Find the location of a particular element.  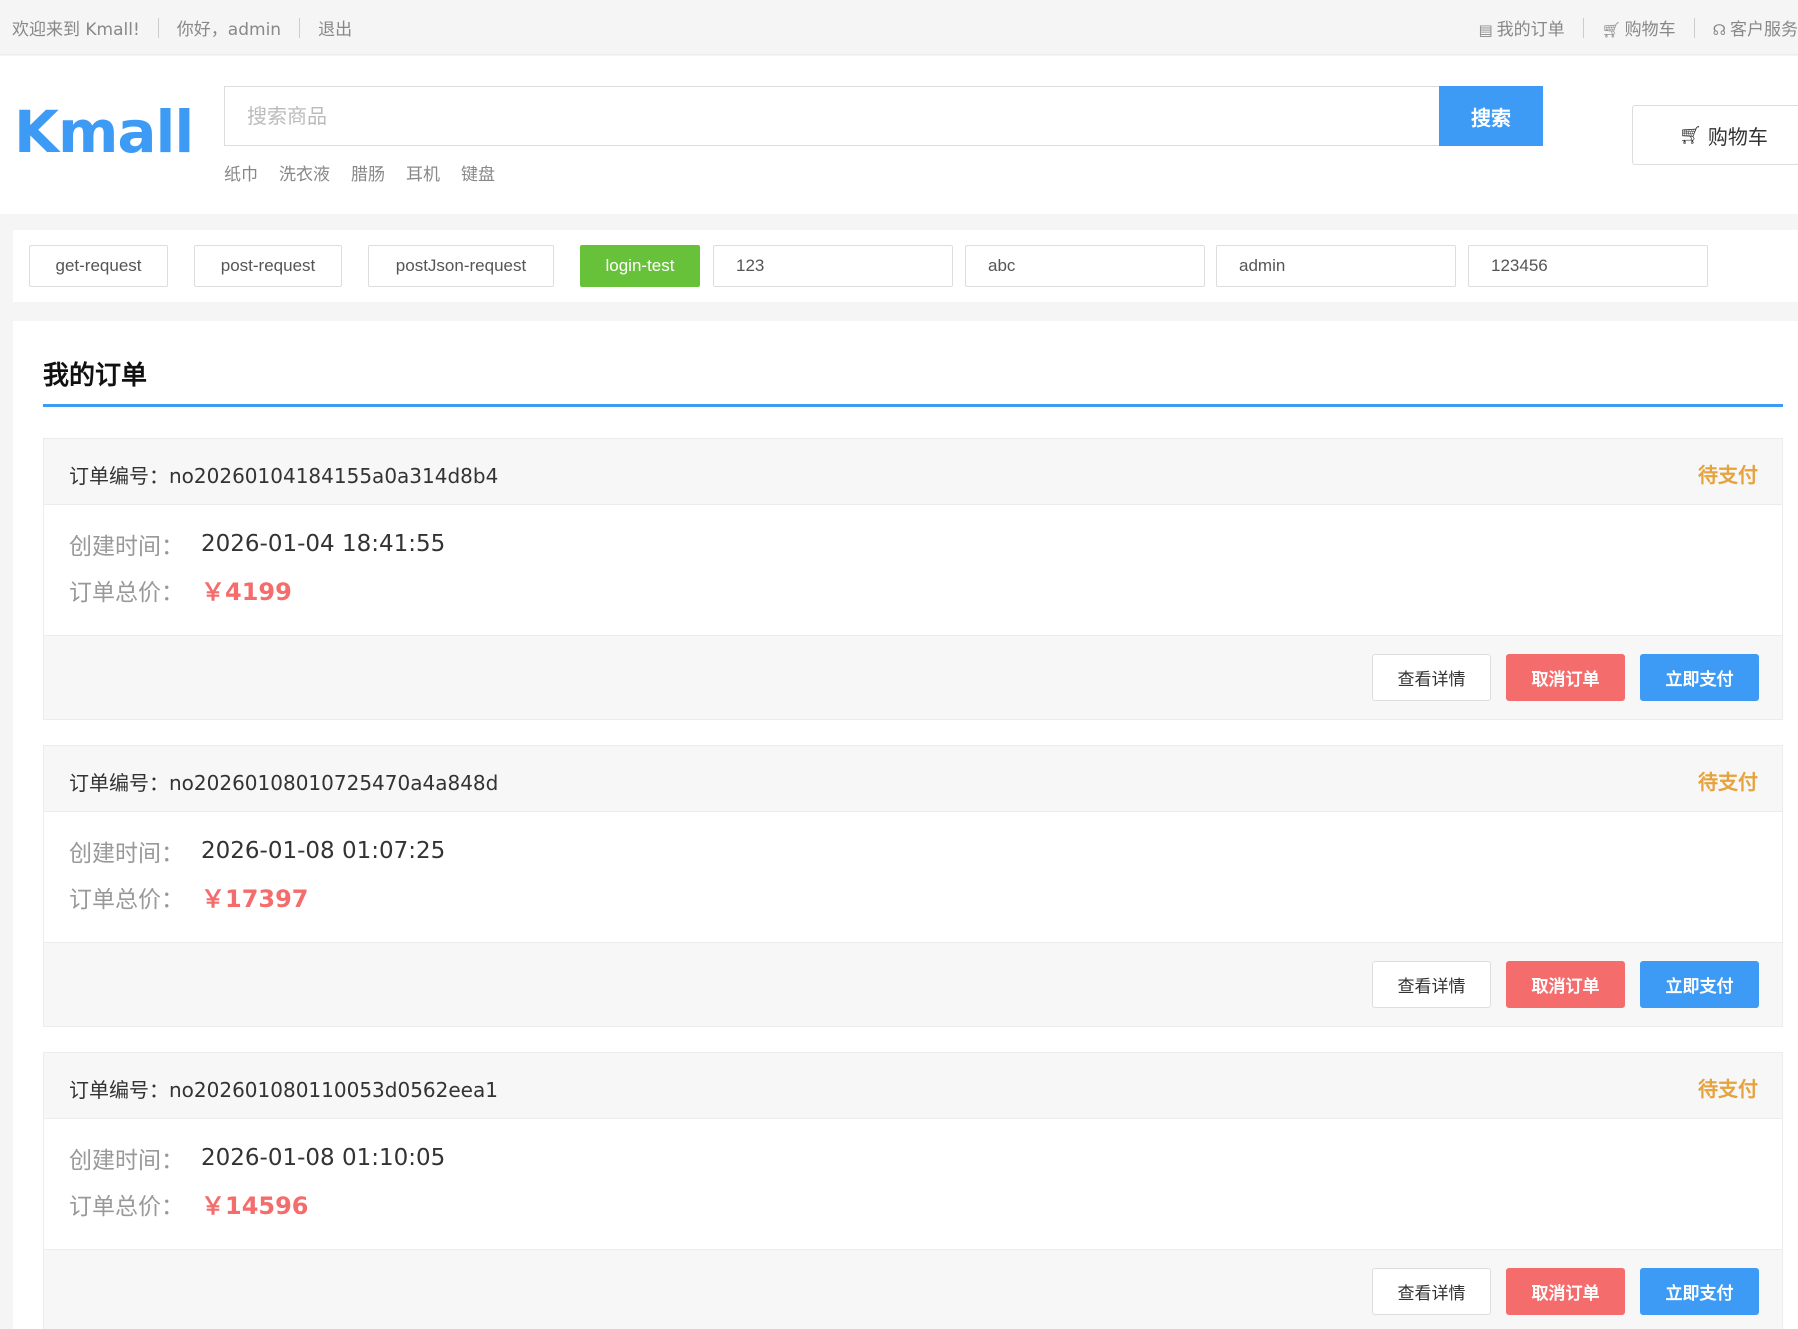

hot-keyword: 纸巾 is located at coordinates (241, 172).